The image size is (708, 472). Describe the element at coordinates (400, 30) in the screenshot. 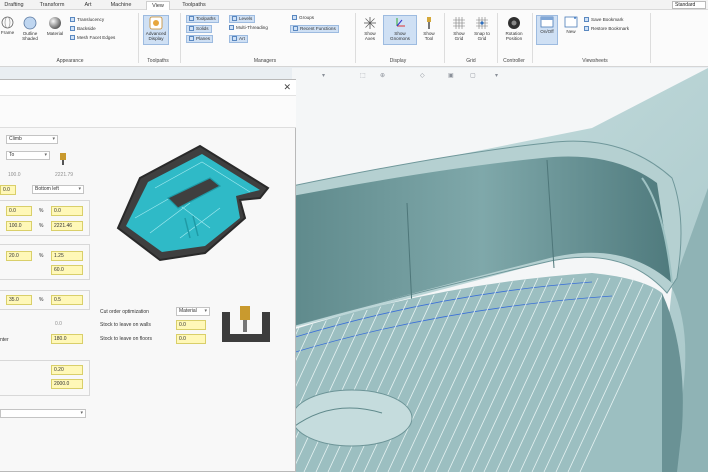

I see `show-gnomons-button: Show Gnomons` at that location.